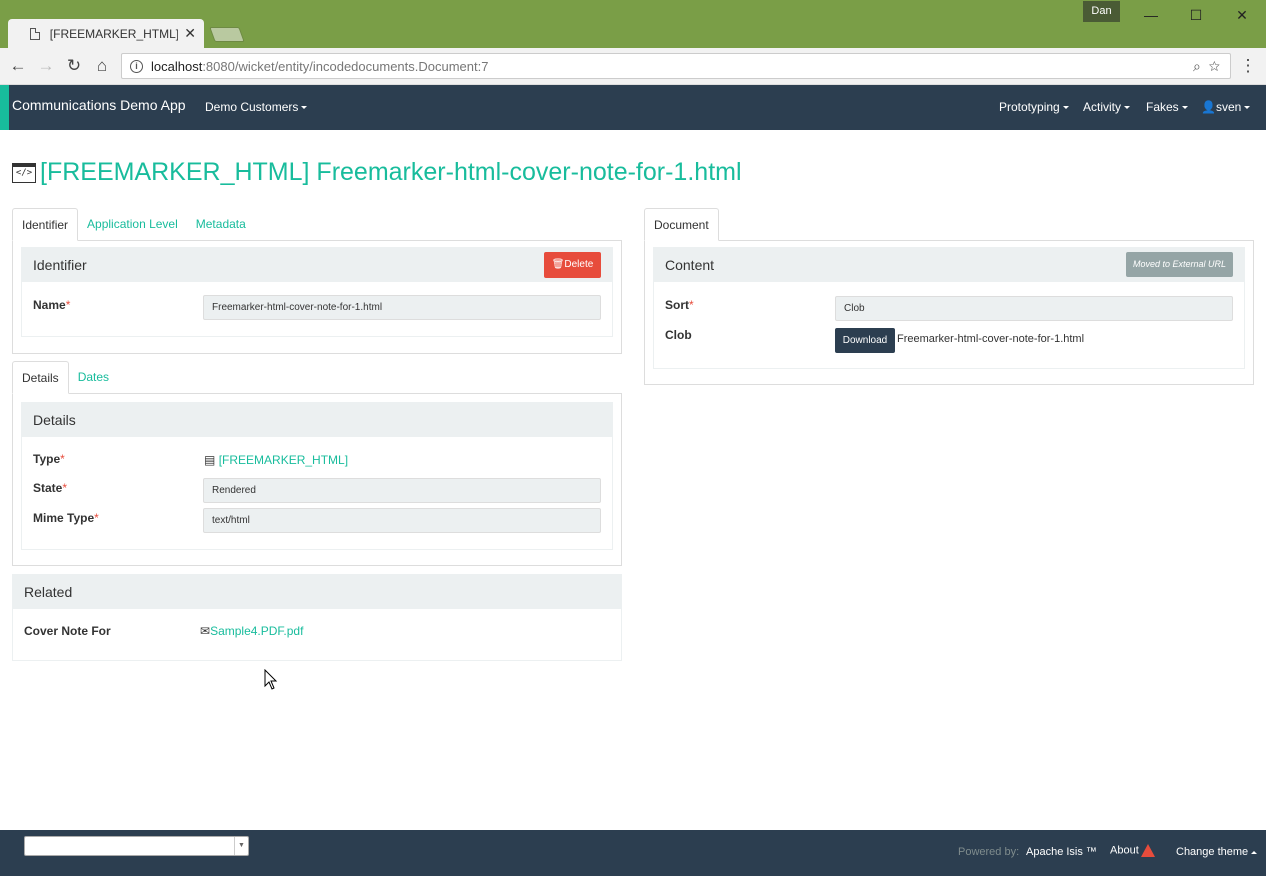 Image resolution: width=1266 pixels, height=876 pixels. I want to click on close-window-icon: ✕, so click(1242, 15).